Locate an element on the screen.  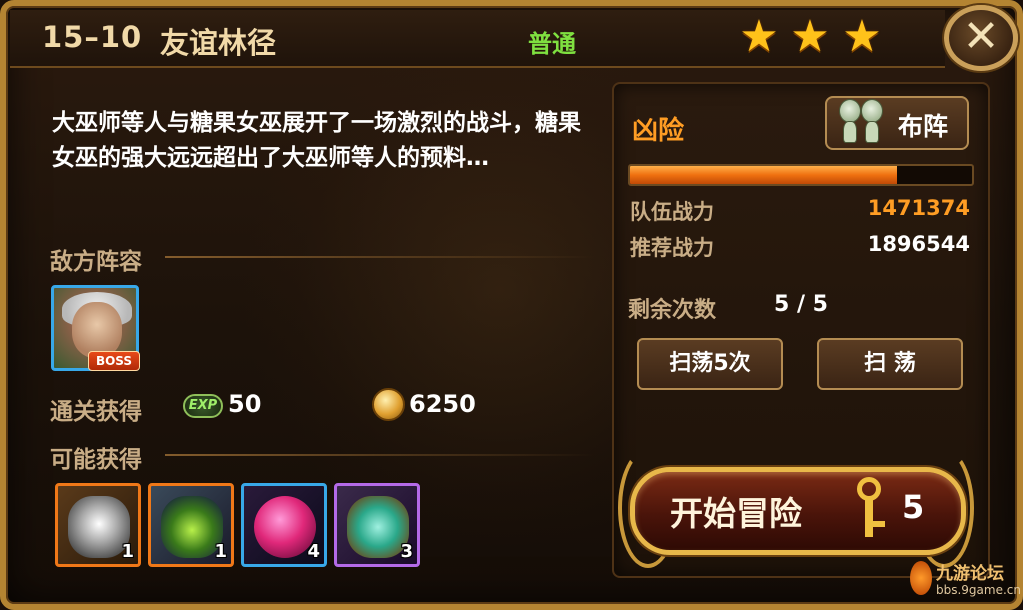
exp-reward-value: 50 is located at coordinates (245, 404).